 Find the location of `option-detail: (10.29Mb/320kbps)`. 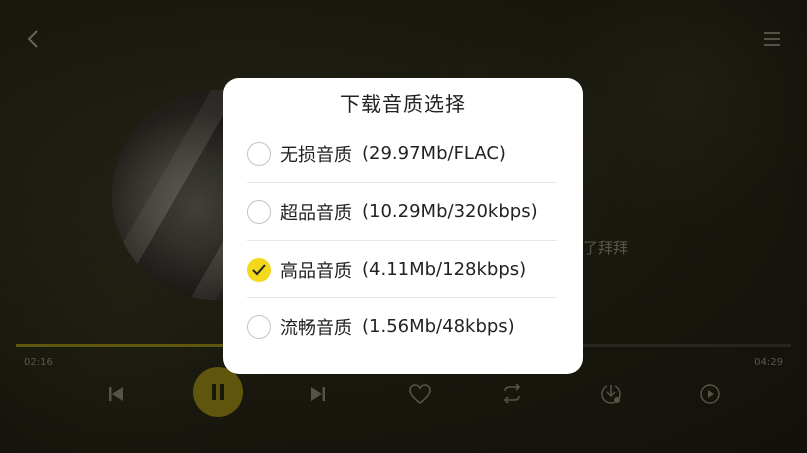

option-detail: (10.29Mb/320kbps) is located at coordinates (450, 211).